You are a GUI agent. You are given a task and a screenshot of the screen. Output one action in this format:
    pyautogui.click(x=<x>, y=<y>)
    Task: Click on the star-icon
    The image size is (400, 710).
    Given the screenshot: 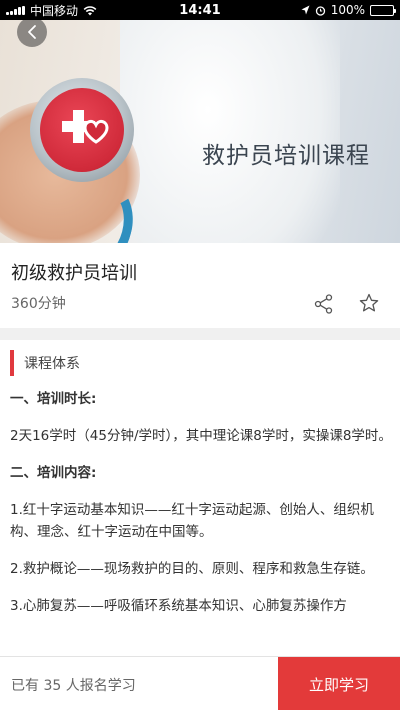 What is the action you would take?
    pyautogui.click(x=369, y=302)
    